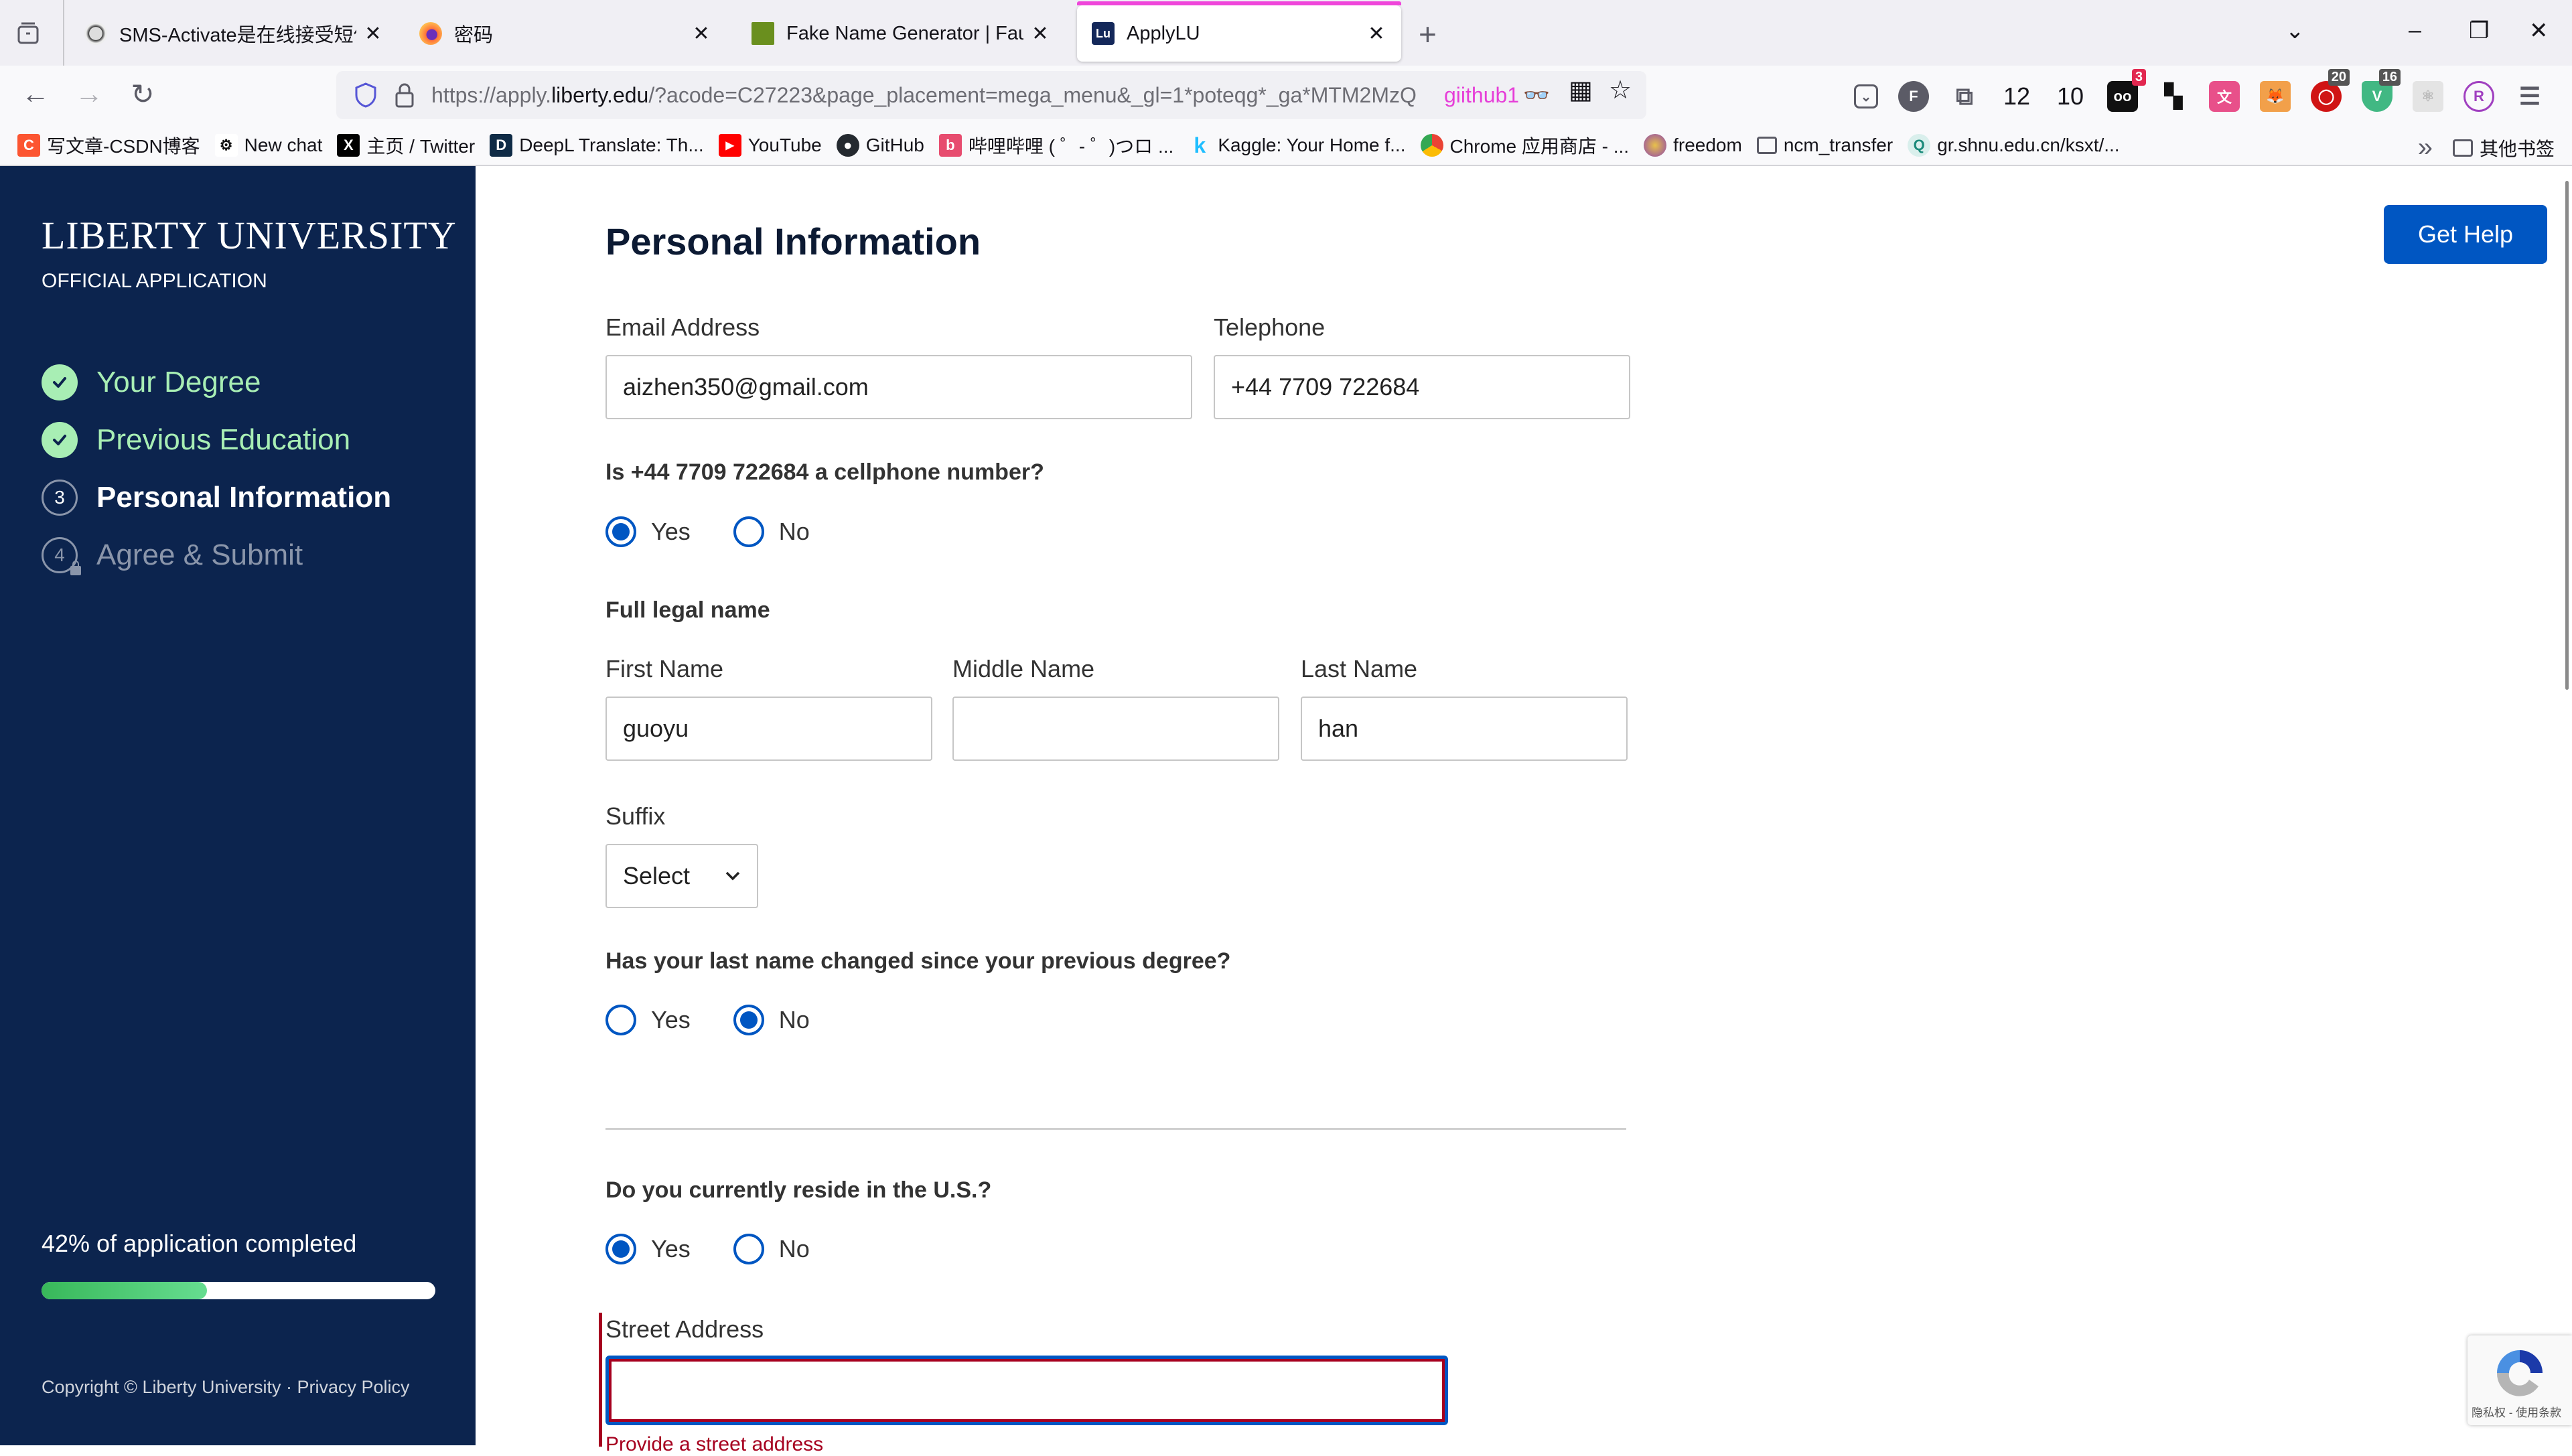  I want to click on middle-name-field, so click(1115, 729).